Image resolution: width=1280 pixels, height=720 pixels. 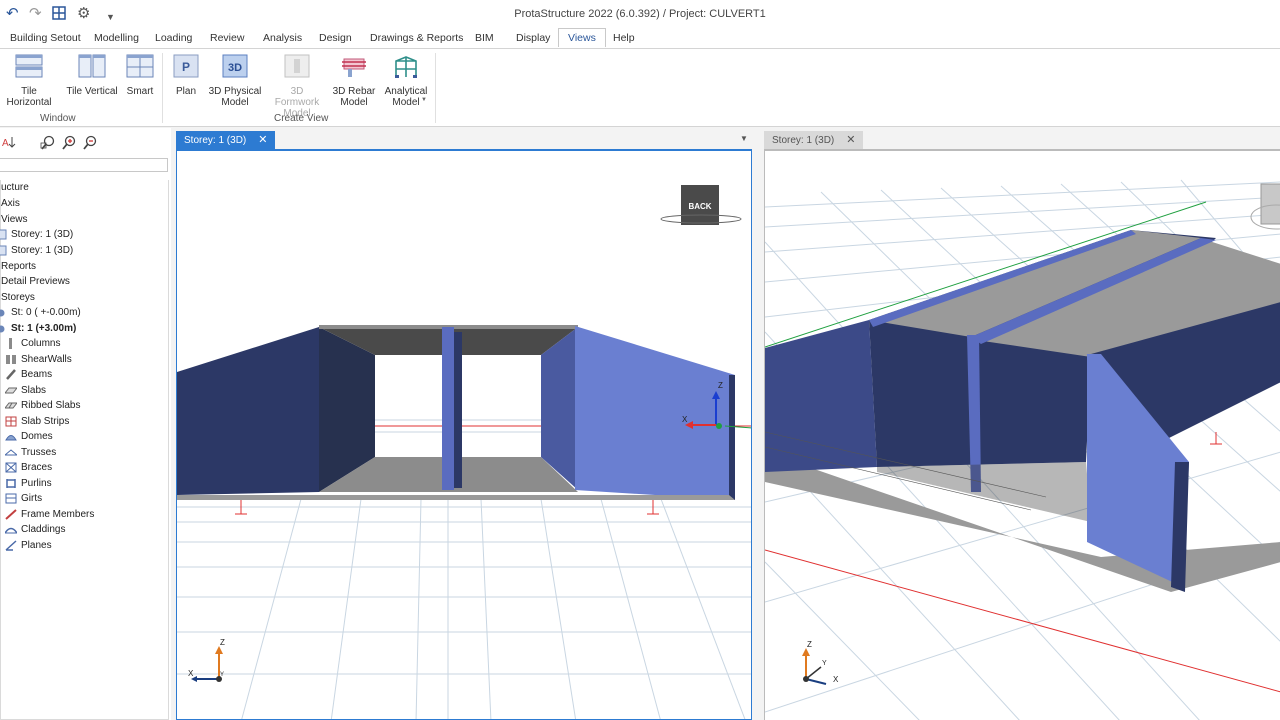 I want to click on svg-text: 3D, so click(x=235, y=68).